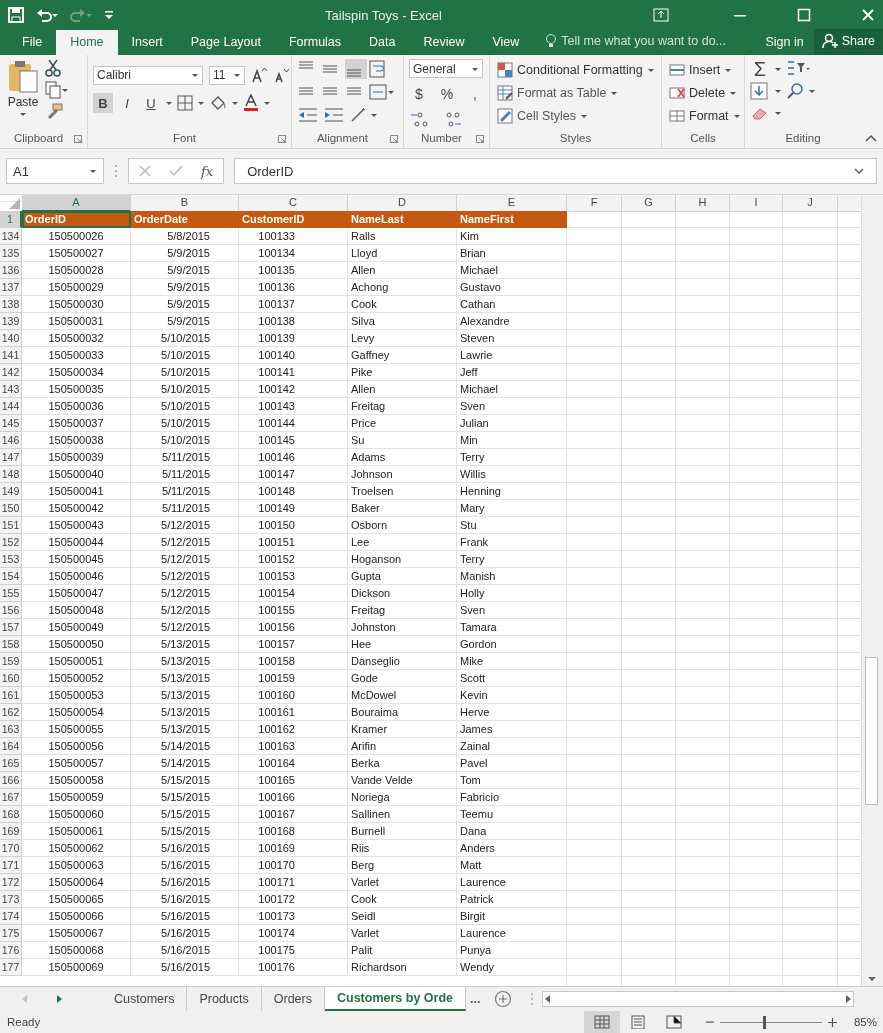 The width and height of the screenshot is (883, 1033). I want to click on table-cell: 150500035, so click(76, 389).